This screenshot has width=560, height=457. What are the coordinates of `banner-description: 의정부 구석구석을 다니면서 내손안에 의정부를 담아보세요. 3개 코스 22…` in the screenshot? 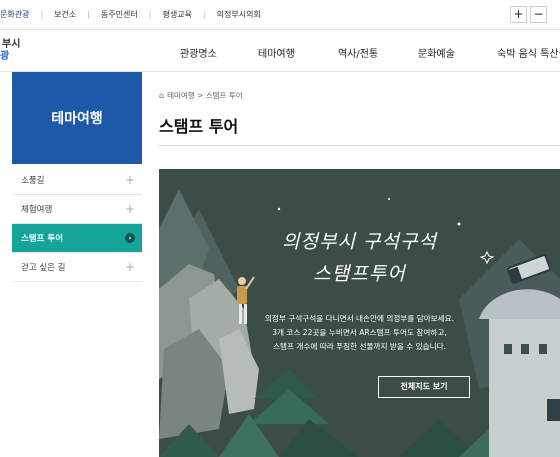 It's located at (359, 333).